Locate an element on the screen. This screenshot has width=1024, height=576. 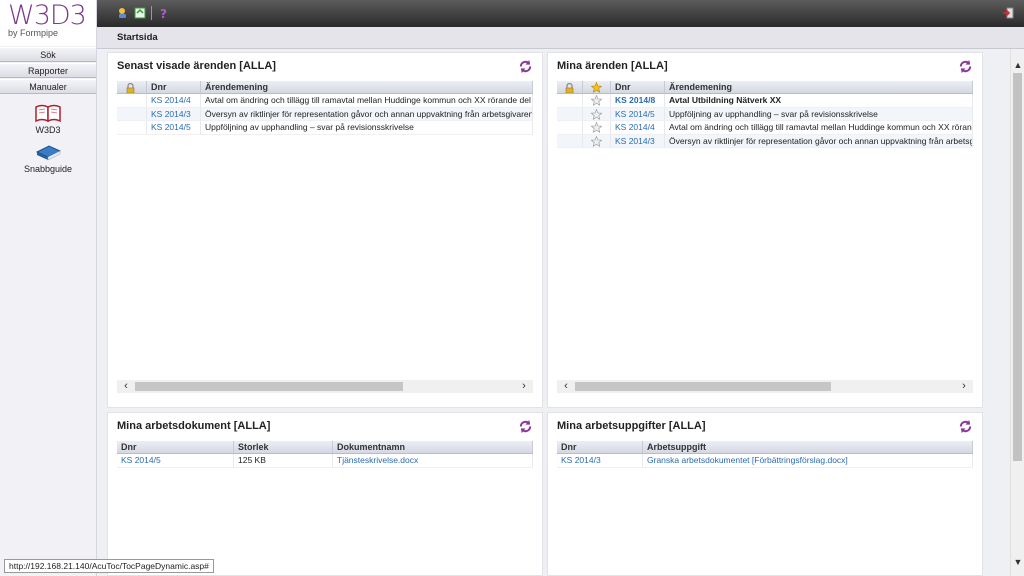
vertical-scrollbar: ▲ ▼ is located at coordinates (1017, 312).